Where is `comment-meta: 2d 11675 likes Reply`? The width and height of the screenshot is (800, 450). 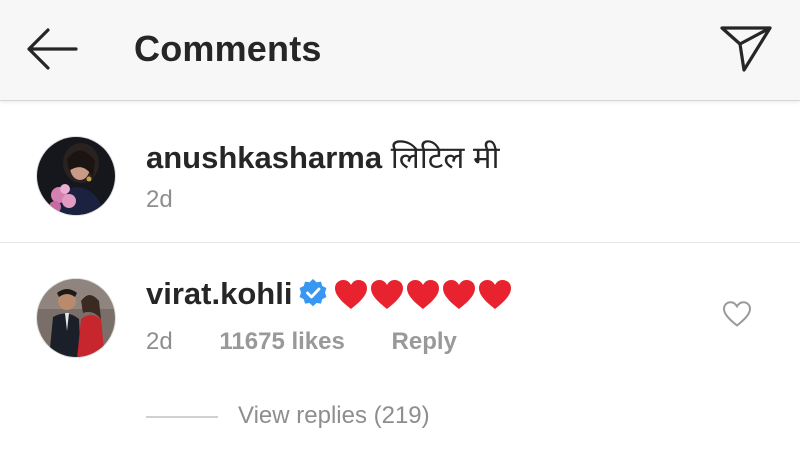
comment-meta: 2d 11675 likes Reply is located at coordinates (301, 342).